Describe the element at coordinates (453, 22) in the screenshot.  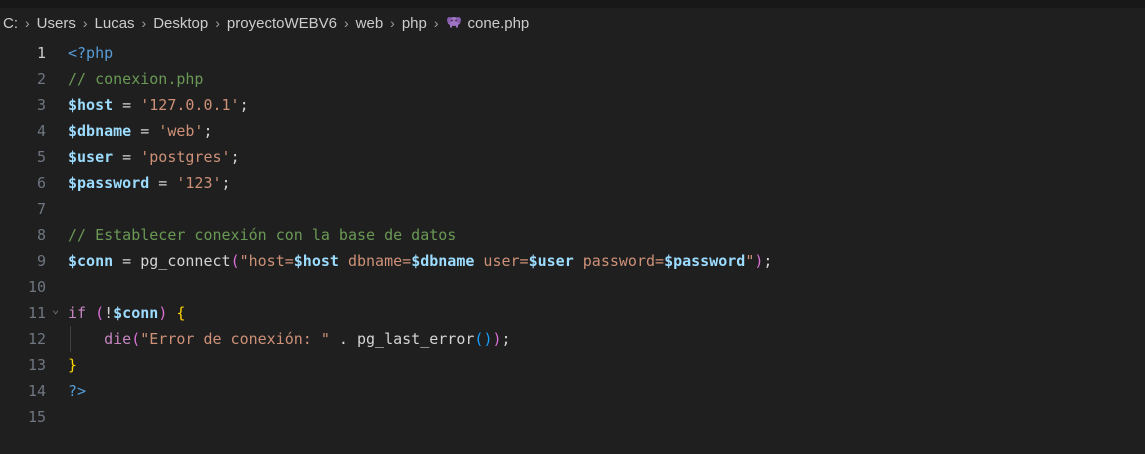
I see `php-elephant-icon` at that location.